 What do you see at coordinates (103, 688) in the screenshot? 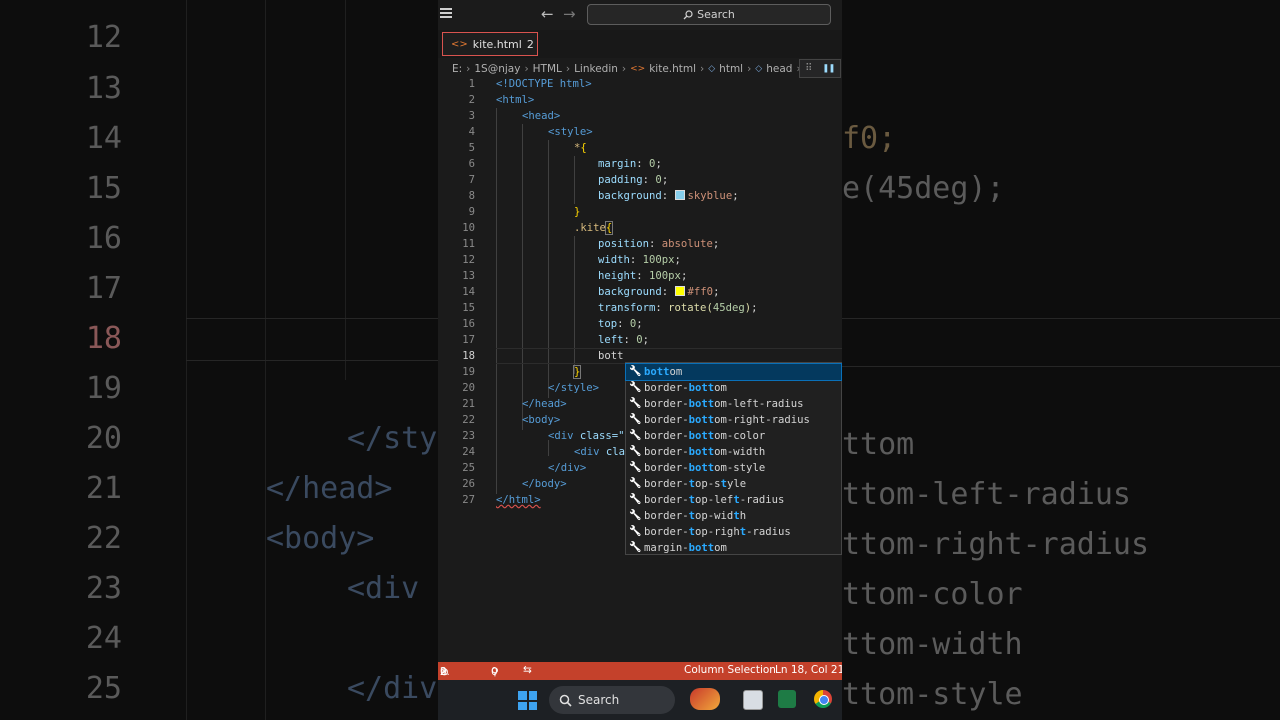
I see `line-number: 25` at bounding box center [103, 688].